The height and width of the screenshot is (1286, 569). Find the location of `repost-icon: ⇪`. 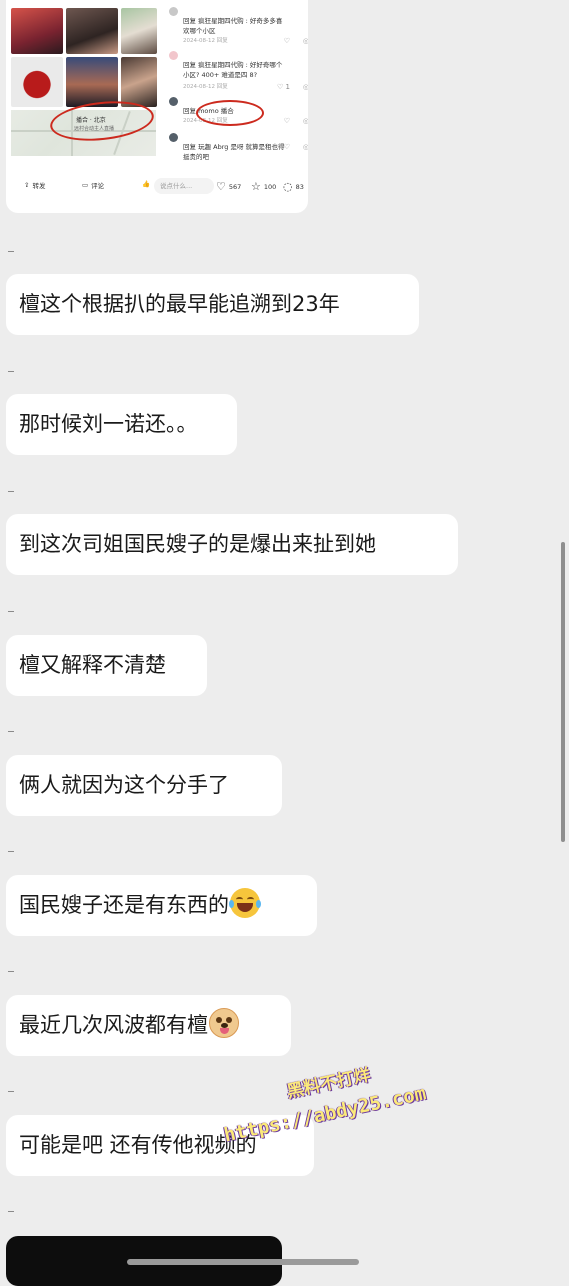

repost-icon: ⇪ is located at coordinates (27, 185).